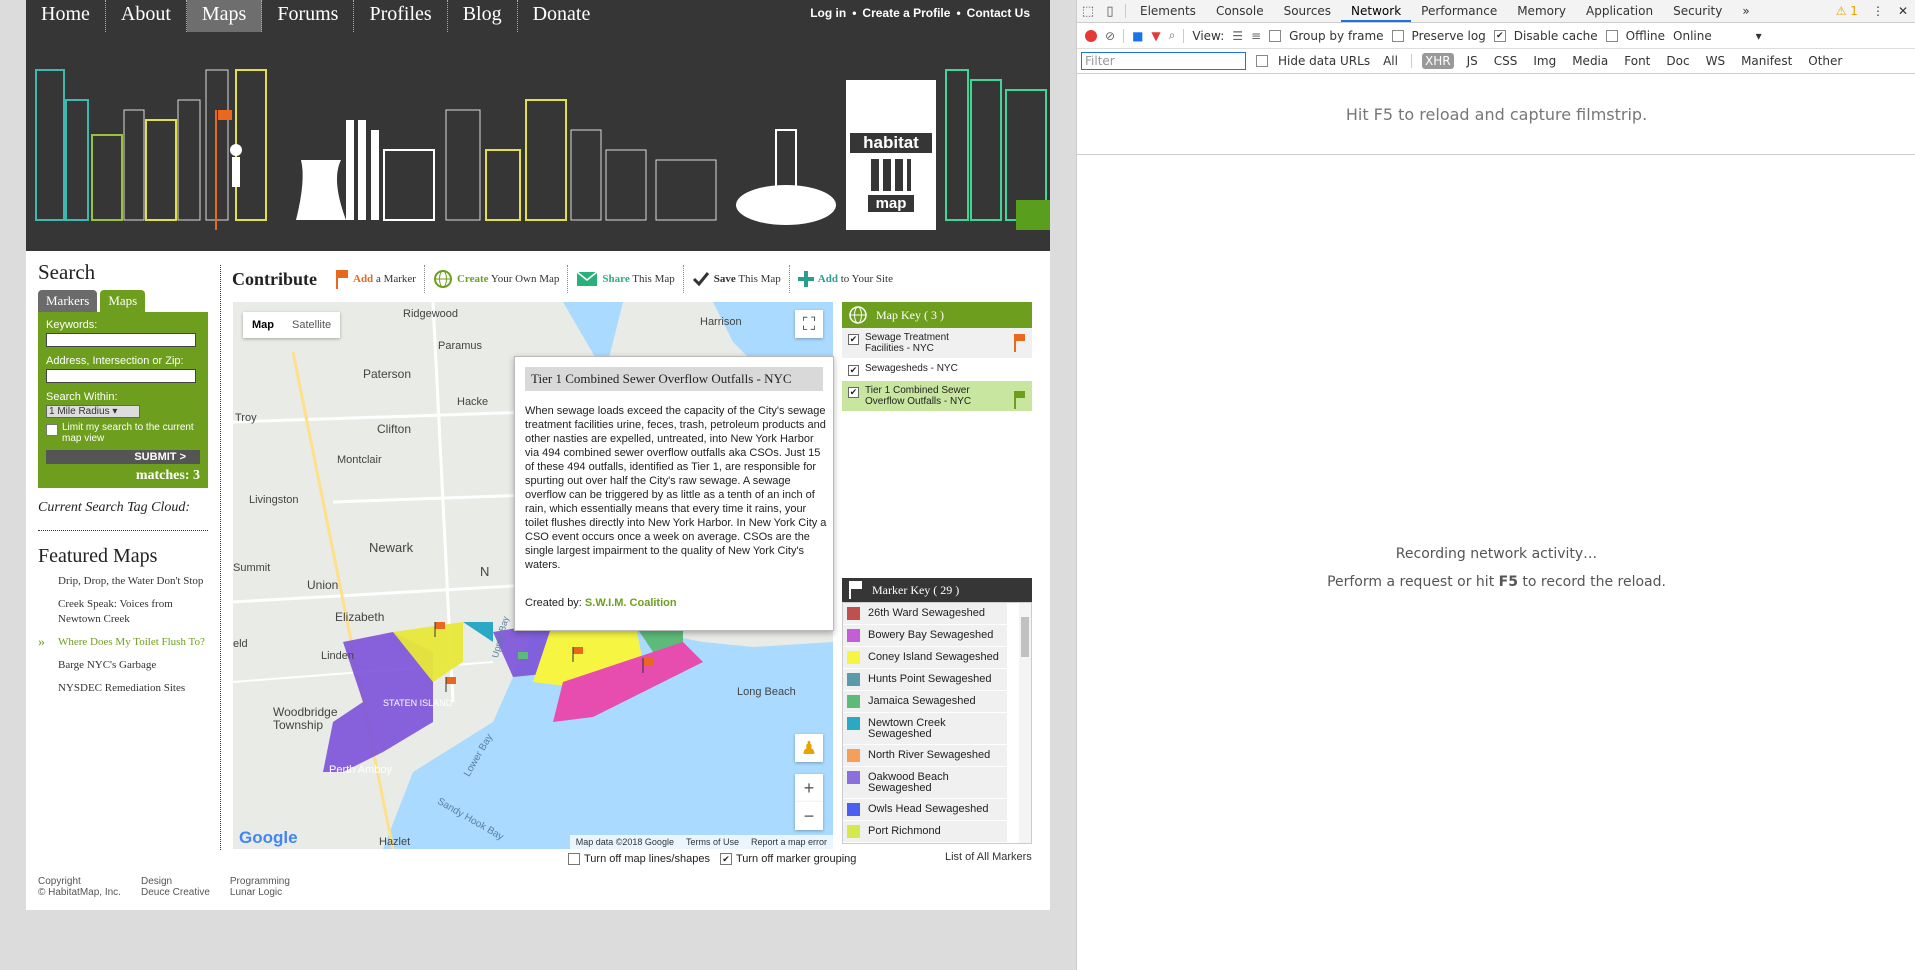 This screenshot has height=970, width=1915. What do you see at coordinates (1459, 11) in the screenshot?
I see `tab-performance: Performance` at bounding box center [1459, 11].